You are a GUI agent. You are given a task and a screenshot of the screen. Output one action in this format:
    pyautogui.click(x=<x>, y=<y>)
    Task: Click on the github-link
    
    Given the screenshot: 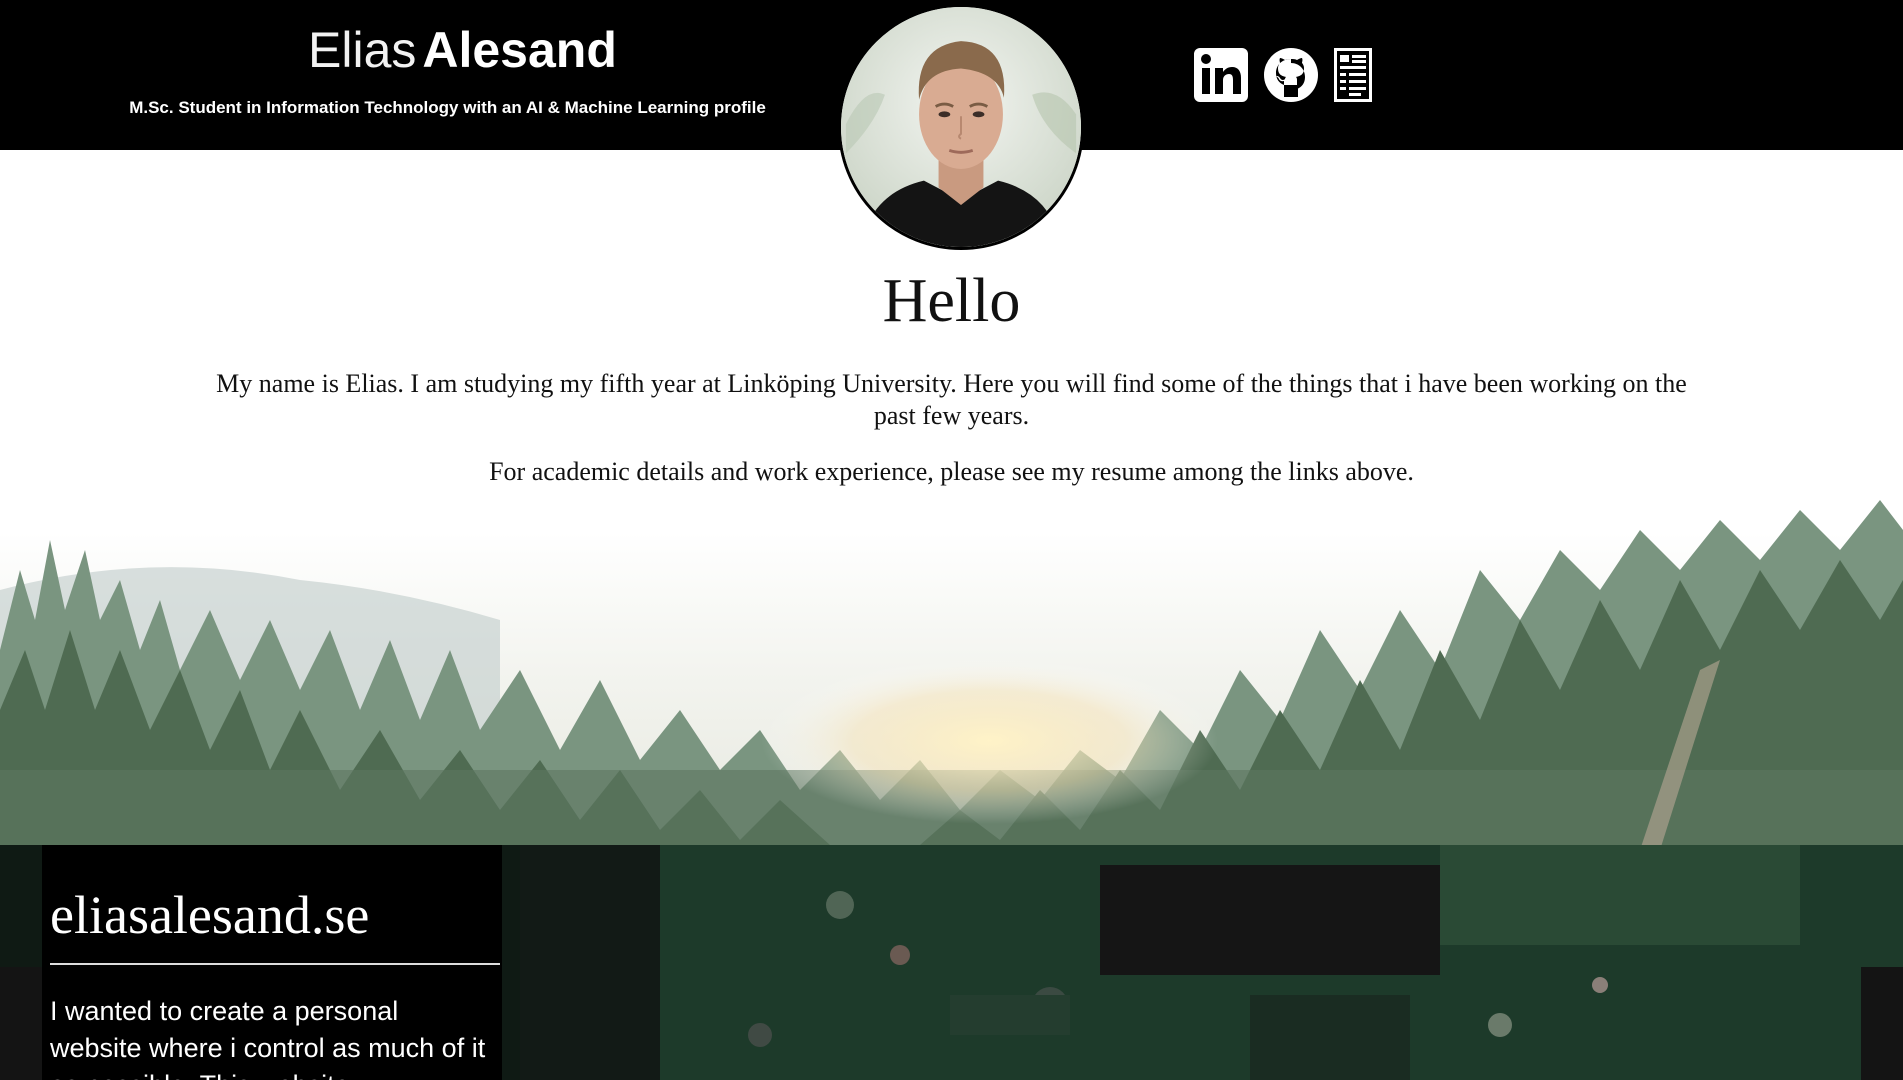 What is the action you would take?
    pyautogui.click(x=1291, y=75)
    